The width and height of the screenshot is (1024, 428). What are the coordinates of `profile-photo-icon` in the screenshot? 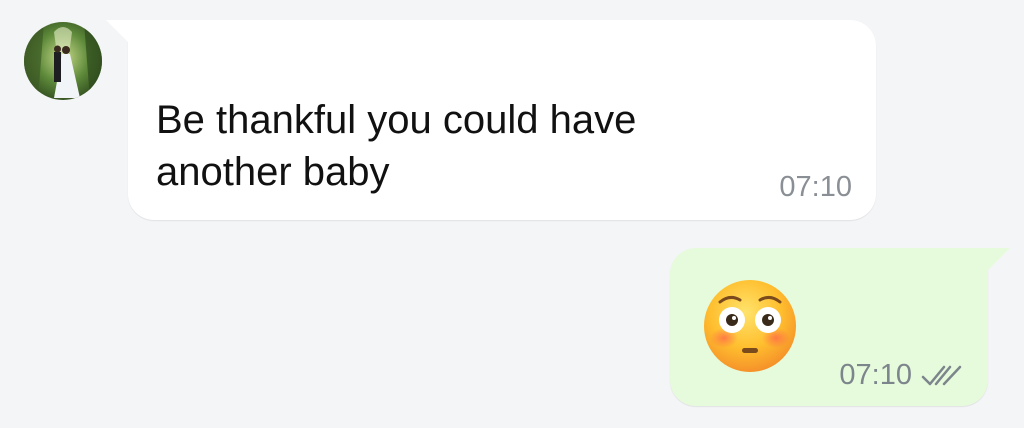 It's located at (63, 61).